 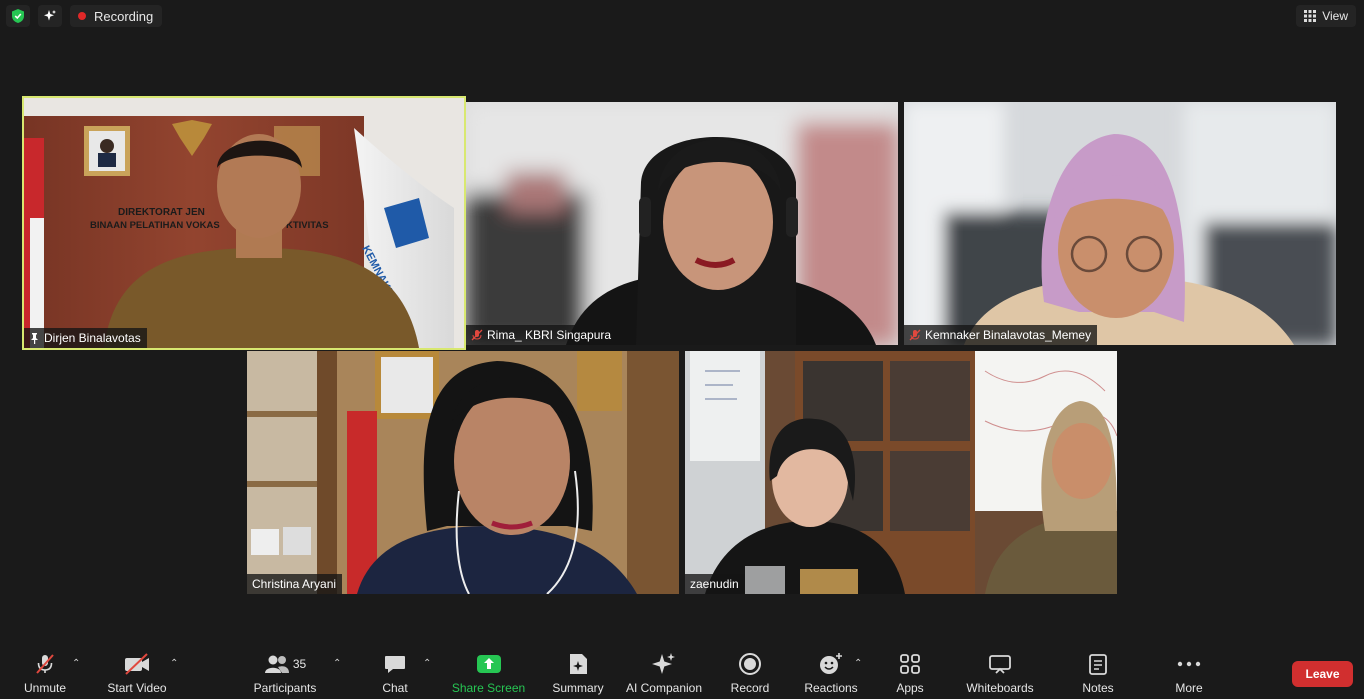 I want to click on reactions-icon, so click(x=831, y=663).